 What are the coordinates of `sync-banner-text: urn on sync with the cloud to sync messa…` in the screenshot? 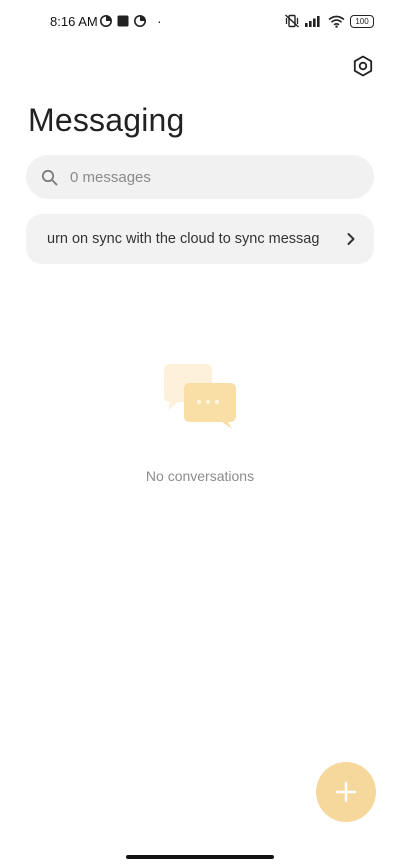 It's located at (183, 239).